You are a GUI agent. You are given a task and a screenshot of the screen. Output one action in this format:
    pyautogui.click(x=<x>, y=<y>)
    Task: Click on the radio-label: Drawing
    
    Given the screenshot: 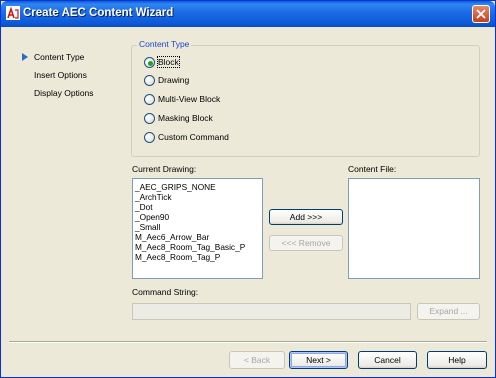 What is the action you would take?
    pyautogui.click(x=174, y=80)
    